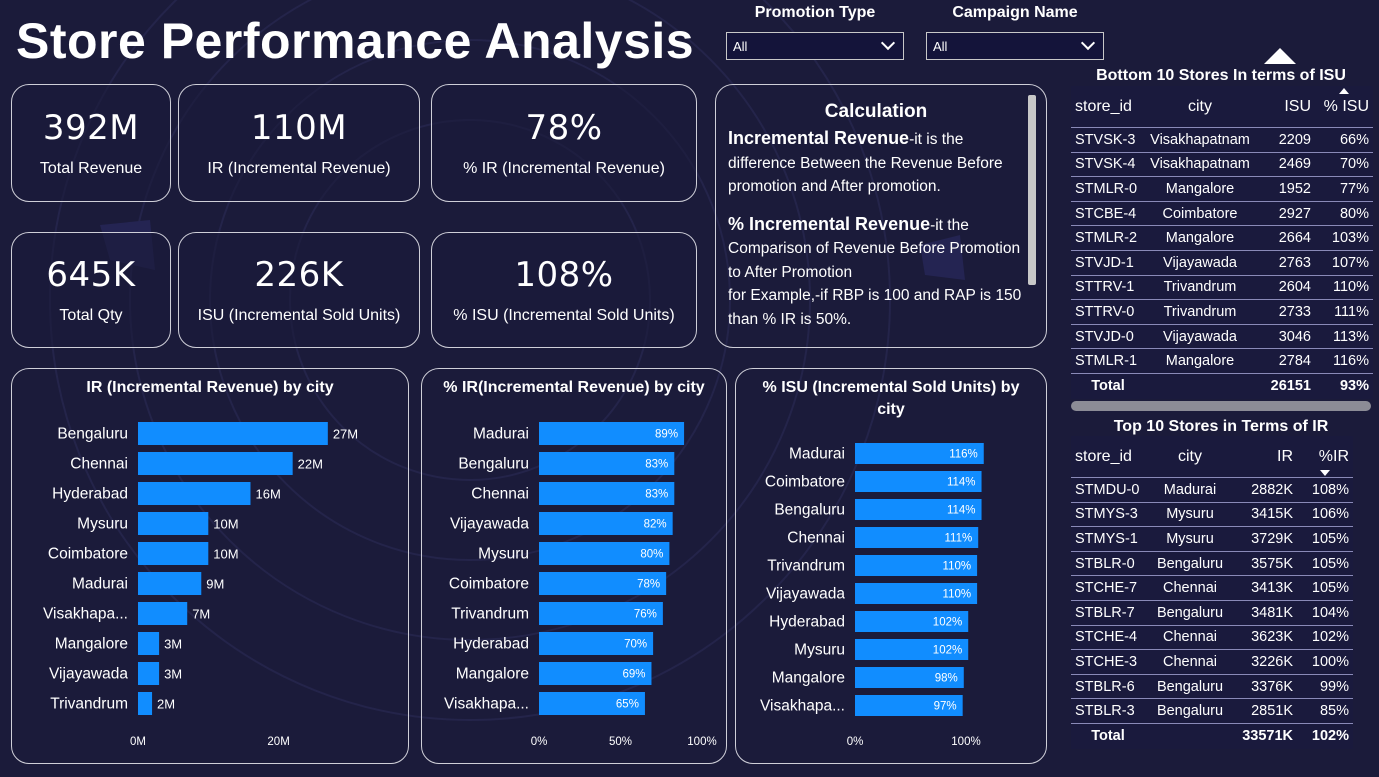 Image resolution: width=1379 pixels, height=777 pixels. What do you see at coordinates (1354, 386) in the screenshot?
I see `table-cell: 93%` at bounding box center [1354, 386].